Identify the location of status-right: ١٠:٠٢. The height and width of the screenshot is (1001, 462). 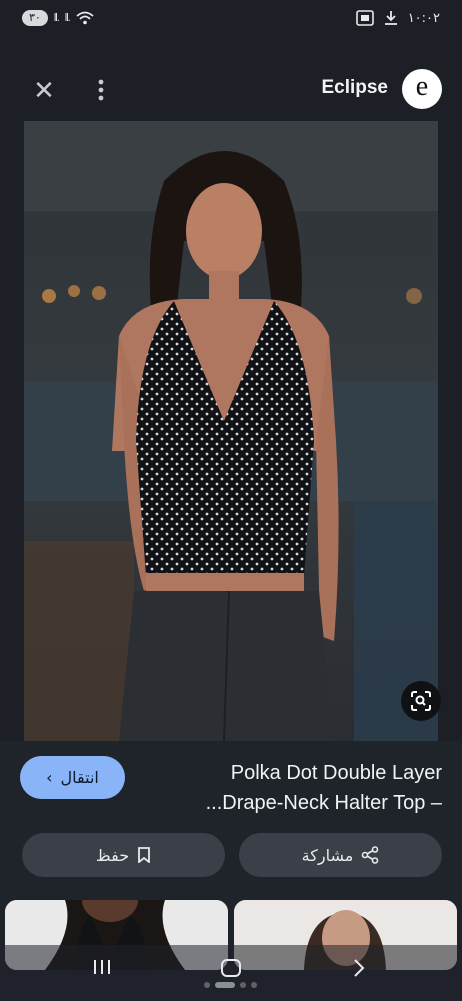
(397, 18).